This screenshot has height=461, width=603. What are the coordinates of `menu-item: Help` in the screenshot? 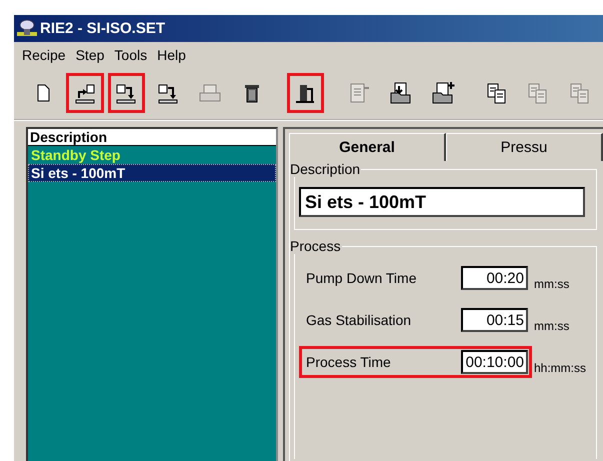 It's located at (174, 55).